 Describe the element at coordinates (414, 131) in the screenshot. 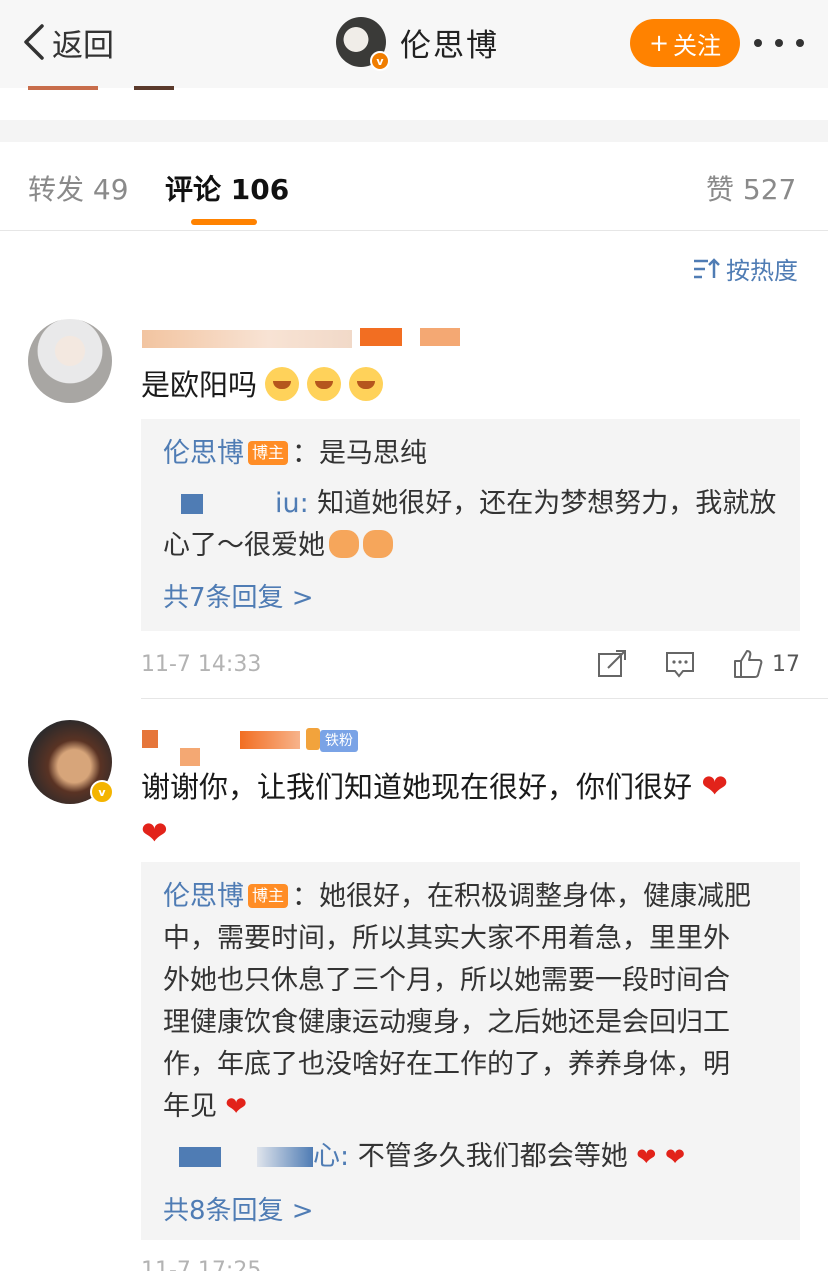

I see `section-divider` at that location.